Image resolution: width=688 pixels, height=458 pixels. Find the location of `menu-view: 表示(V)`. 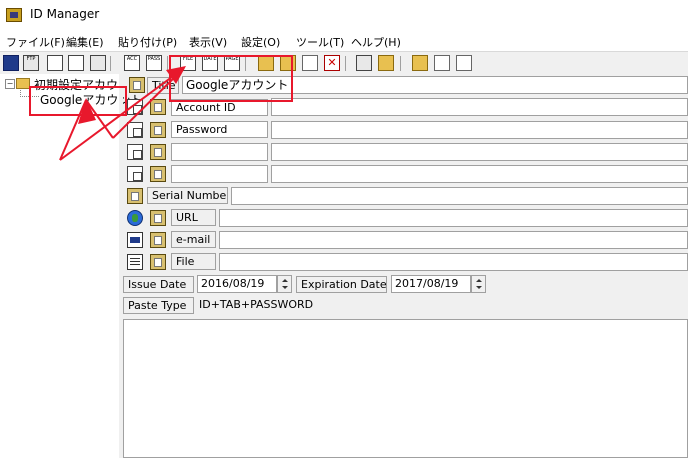

menu-view: 表示(V) is located at coordinates (208, 42).